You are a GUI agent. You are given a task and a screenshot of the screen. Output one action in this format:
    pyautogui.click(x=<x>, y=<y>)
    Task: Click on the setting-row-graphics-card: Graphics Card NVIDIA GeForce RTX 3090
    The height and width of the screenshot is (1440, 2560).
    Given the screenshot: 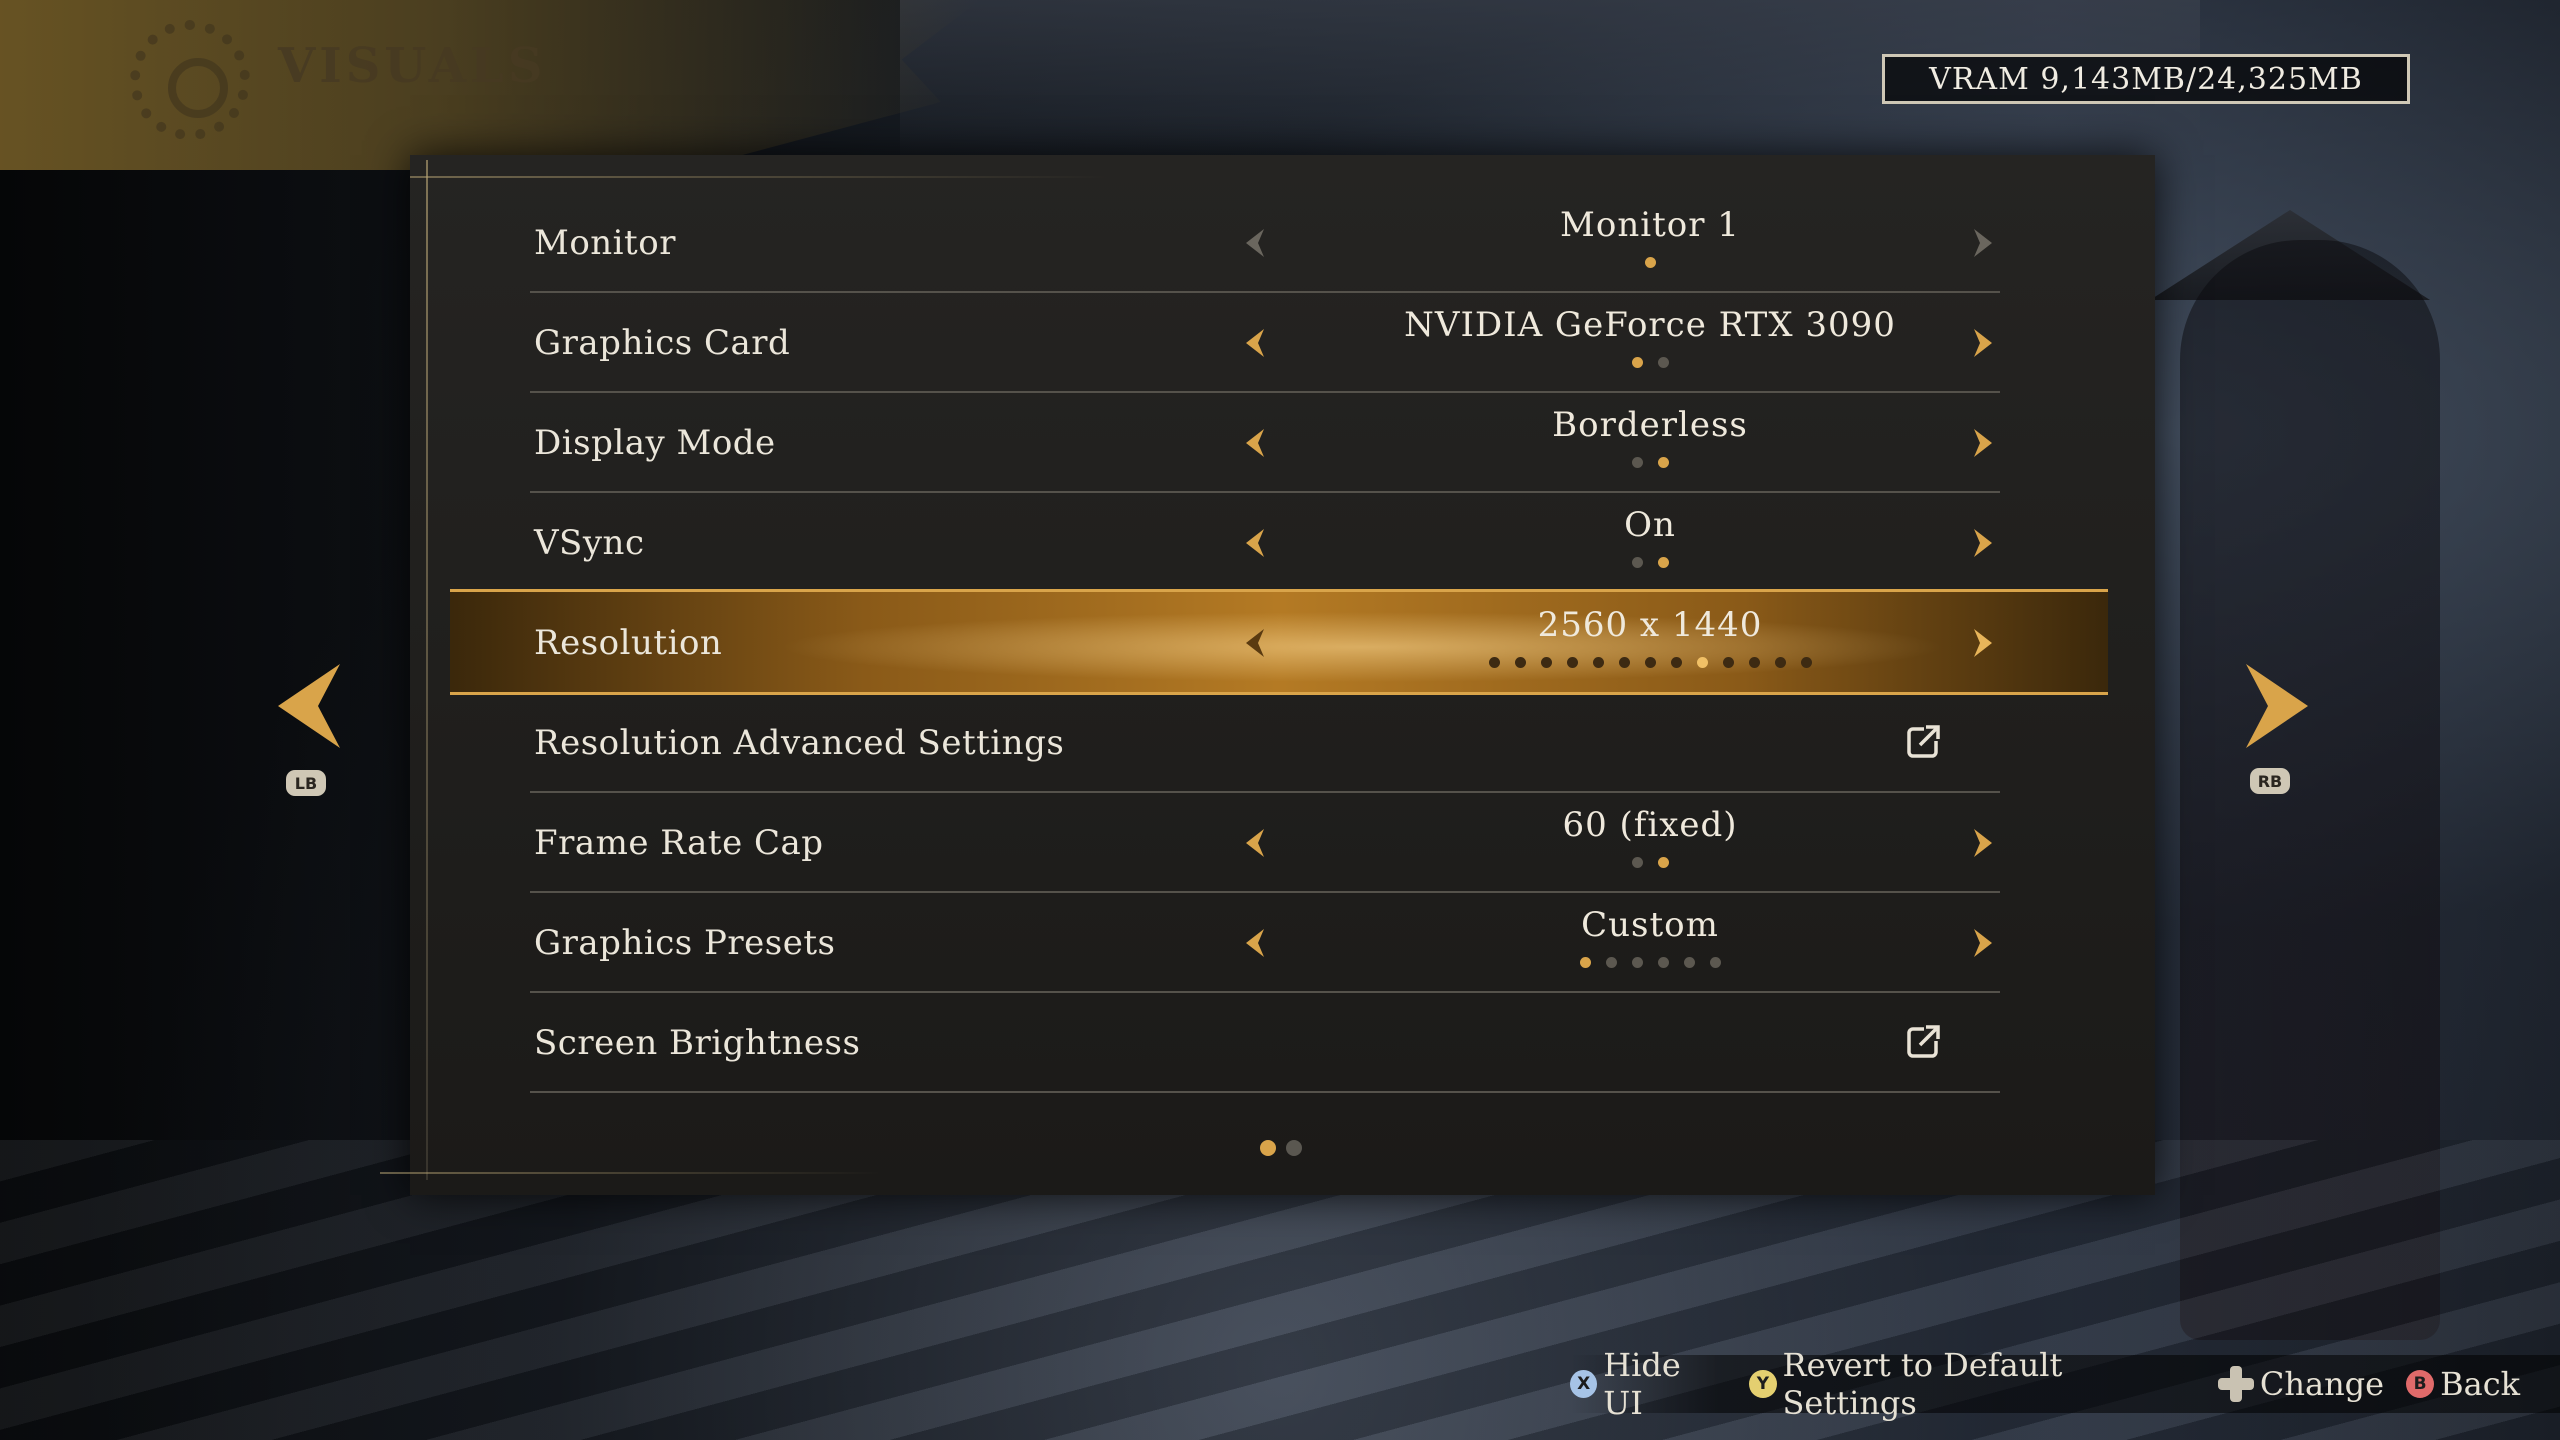 What is the action you would take?
    pyautogui.click(x=1265, y=343)
    